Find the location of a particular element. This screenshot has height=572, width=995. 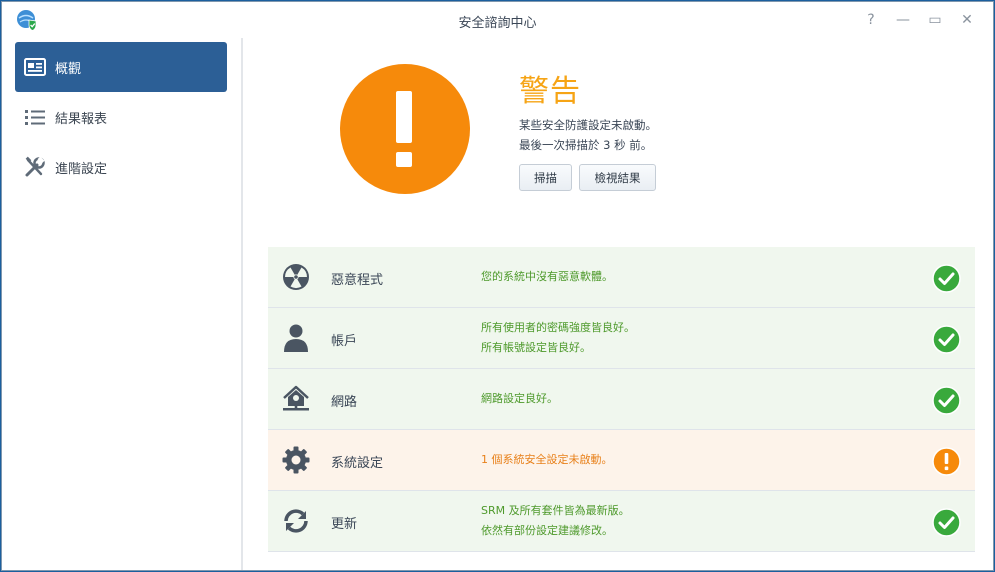

view-results-button: 檢視結果 is located at coordinates (617, 177).